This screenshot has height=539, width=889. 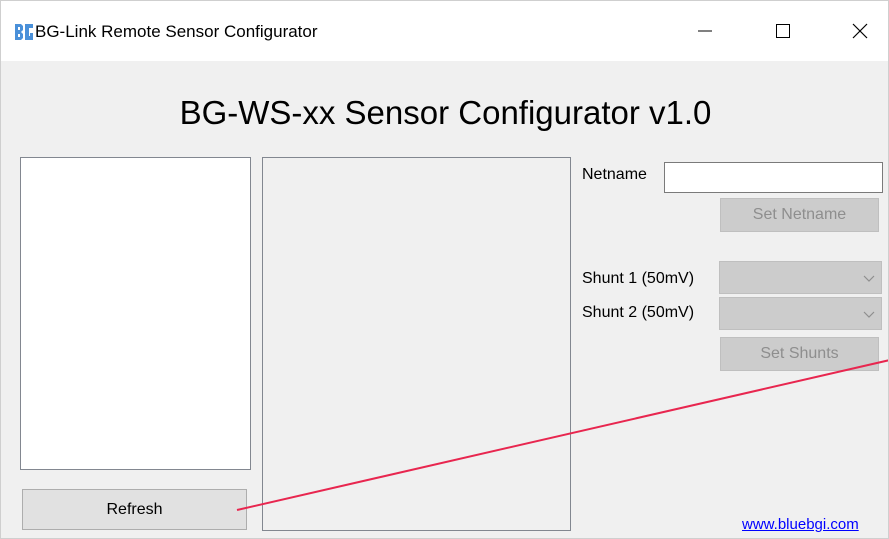 What do you see at coordinates (445, 112) in the screenshot?
I see `page-title: BG-WS-xx Sensor Configurator v1.0` at bounding box center [445, 112].